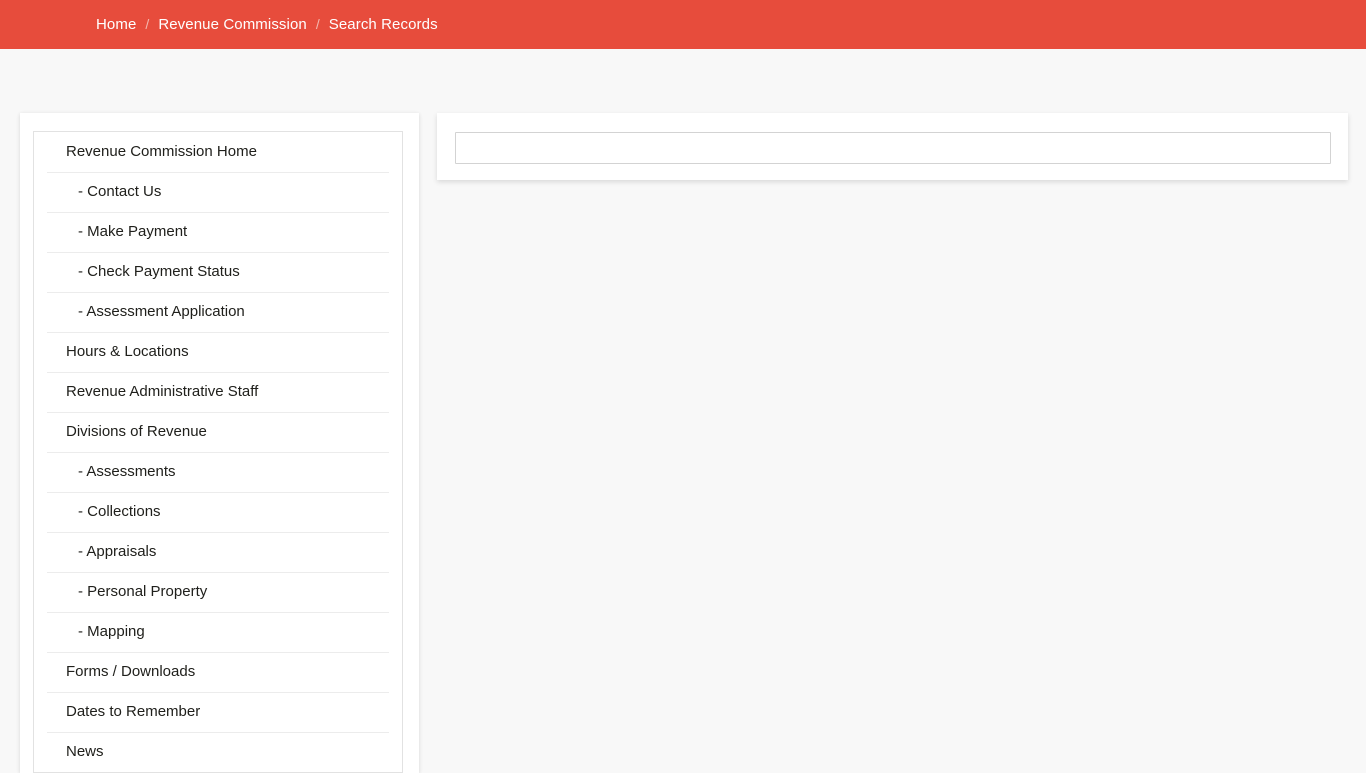 Image resolution: width=1366 pixels, height=773 pixels. Describe the element at coordinates (124, 191) in the screenshot. I see `sidebar-item-label: Contact Us` at that location.